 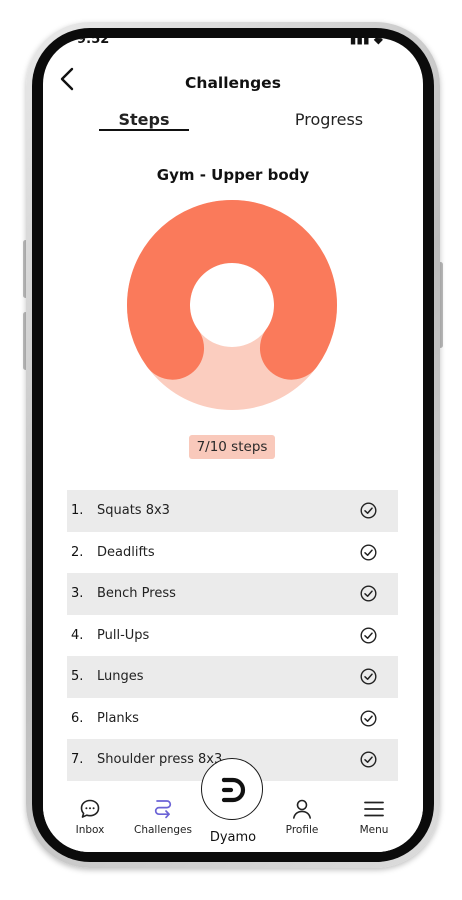 What do you see at coordinates (90, 830) in the screenshot?
I see `nav-inbox-label: Inbox` at bounding box center [90, 830].